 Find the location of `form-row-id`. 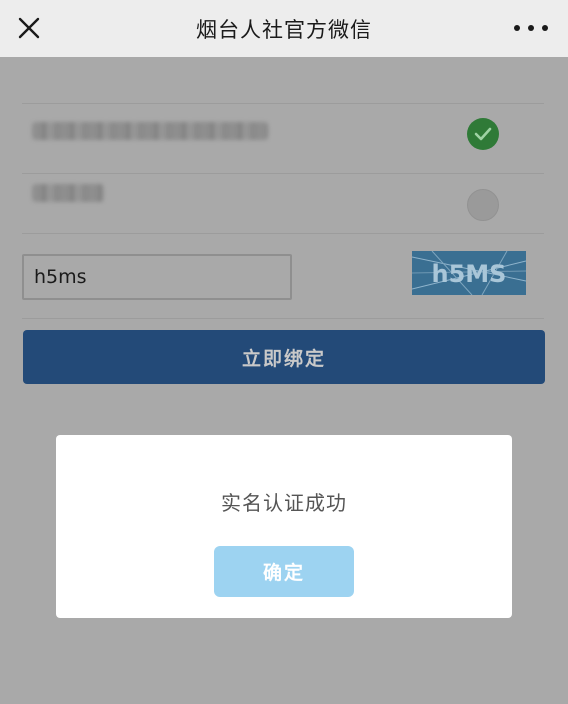

form-row-id is located at coordinates (283, 203).